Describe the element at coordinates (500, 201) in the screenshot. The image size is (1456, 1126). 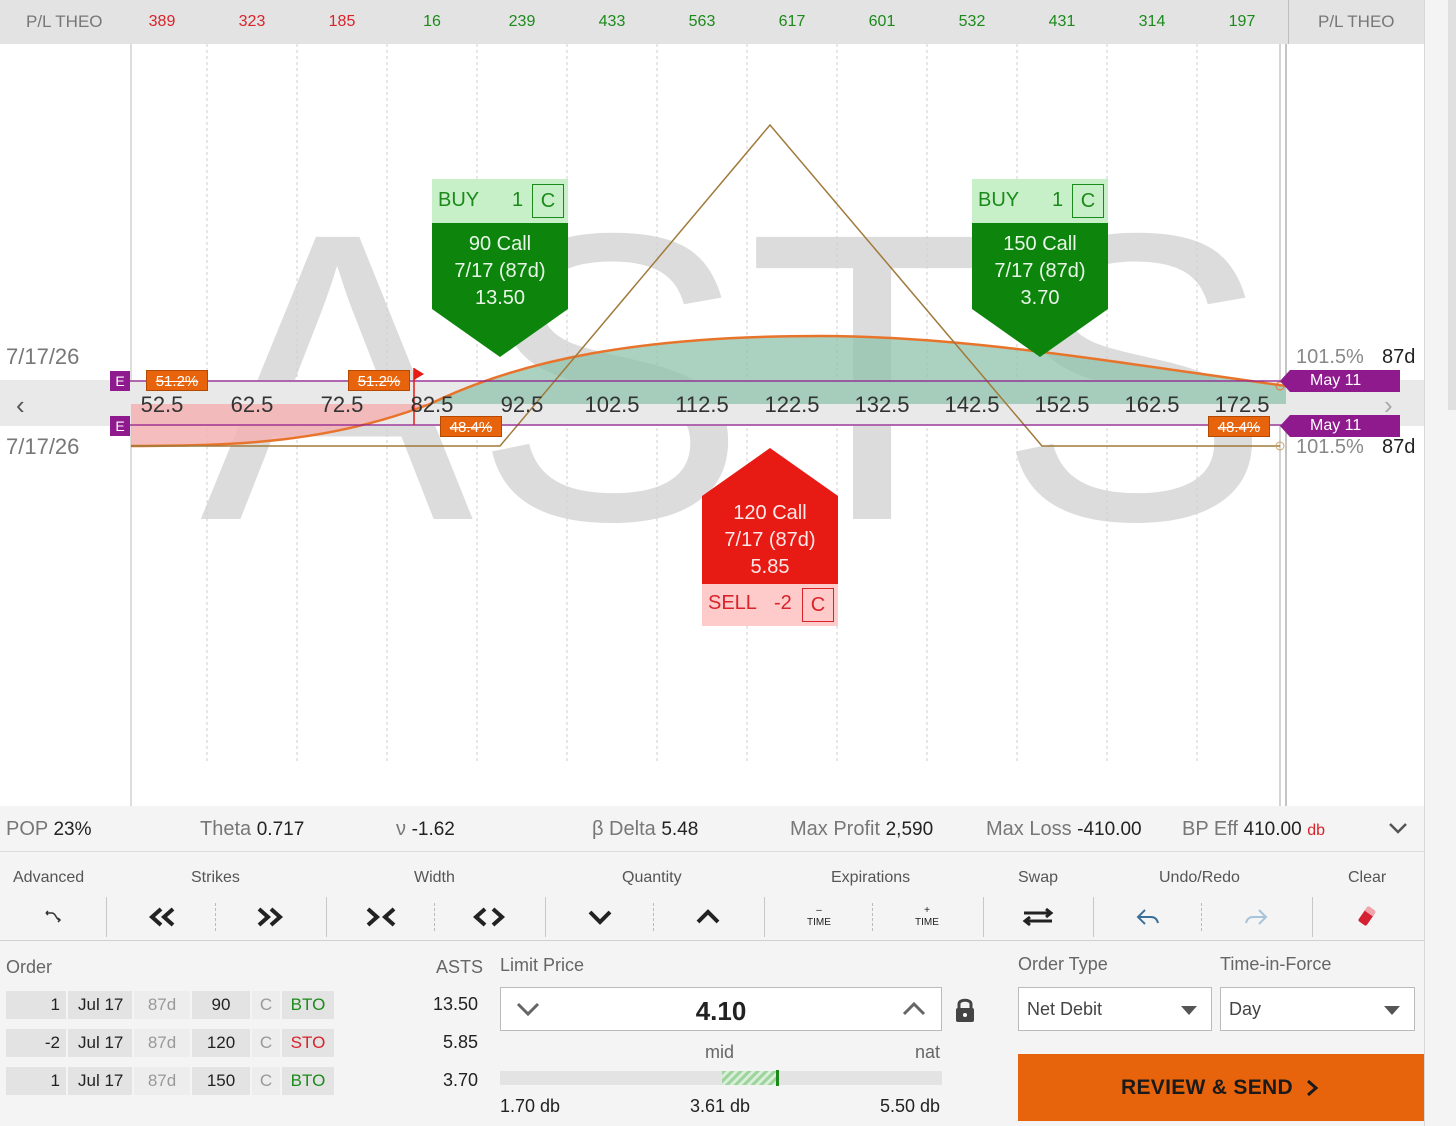
I see `leg-header: BUY 1 C` at that location.